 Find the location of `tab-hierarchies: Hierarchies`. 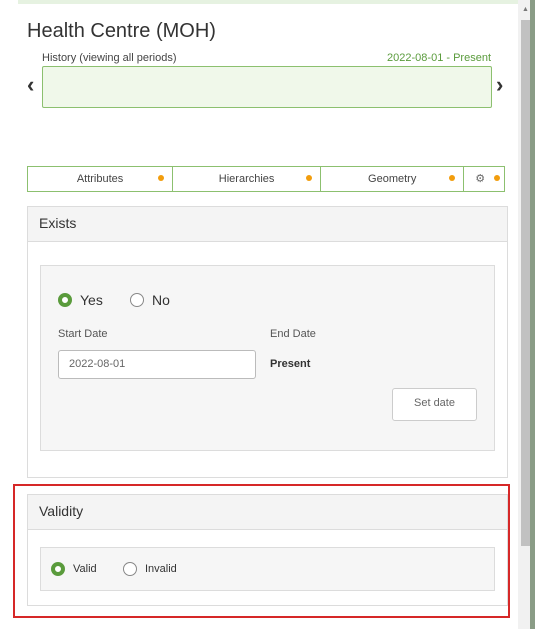

tab-hierarchies: Hierarchies is located at coordinates (247, 179).